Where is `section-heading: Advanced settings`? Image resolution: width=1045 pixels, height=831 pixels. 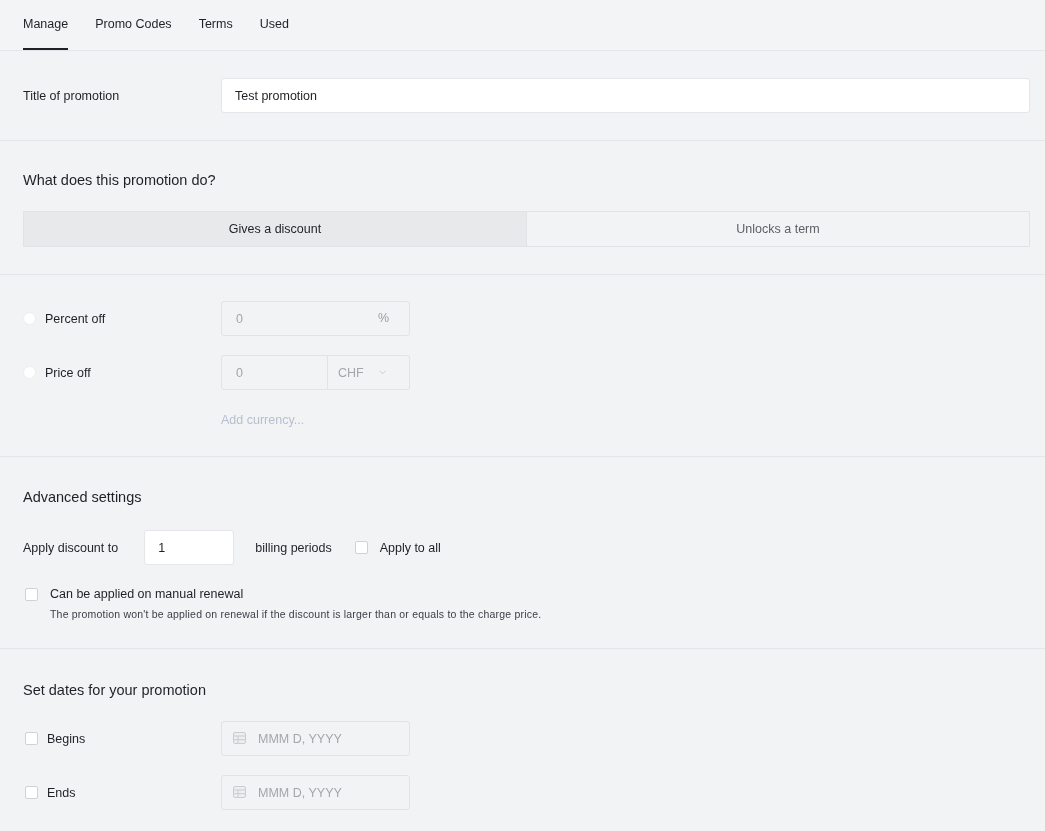
section-heading: Advanced settings is located at coordinates (83, 497).